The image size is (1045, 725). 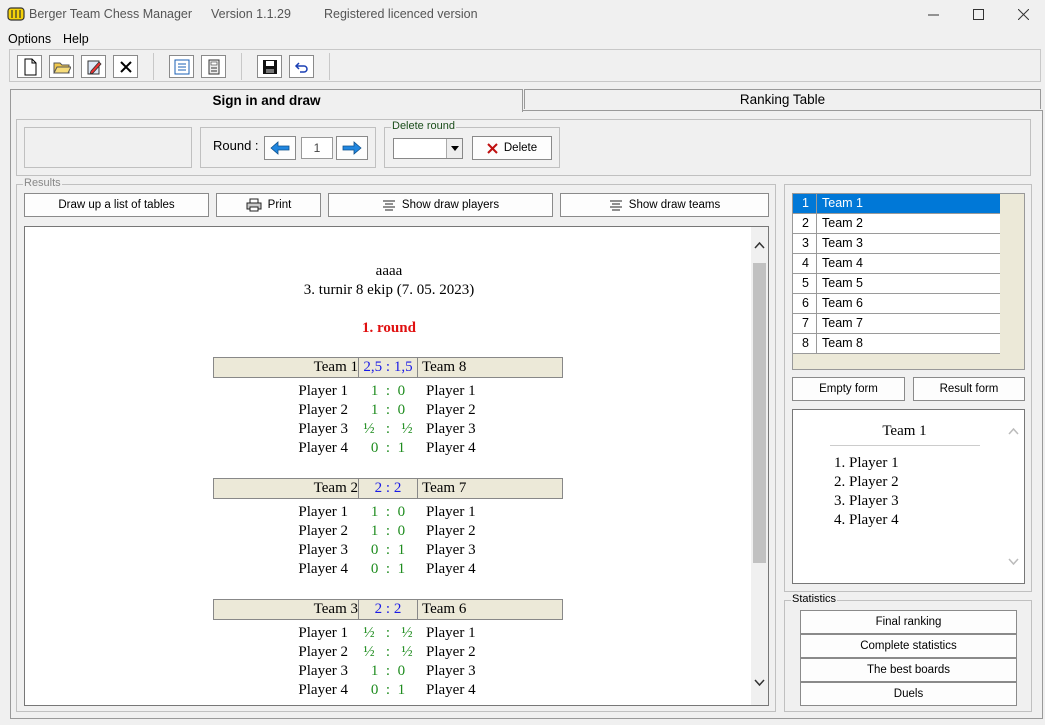 I want to click on team-list-item: 3 Team 3, so click(x=896, y=244).